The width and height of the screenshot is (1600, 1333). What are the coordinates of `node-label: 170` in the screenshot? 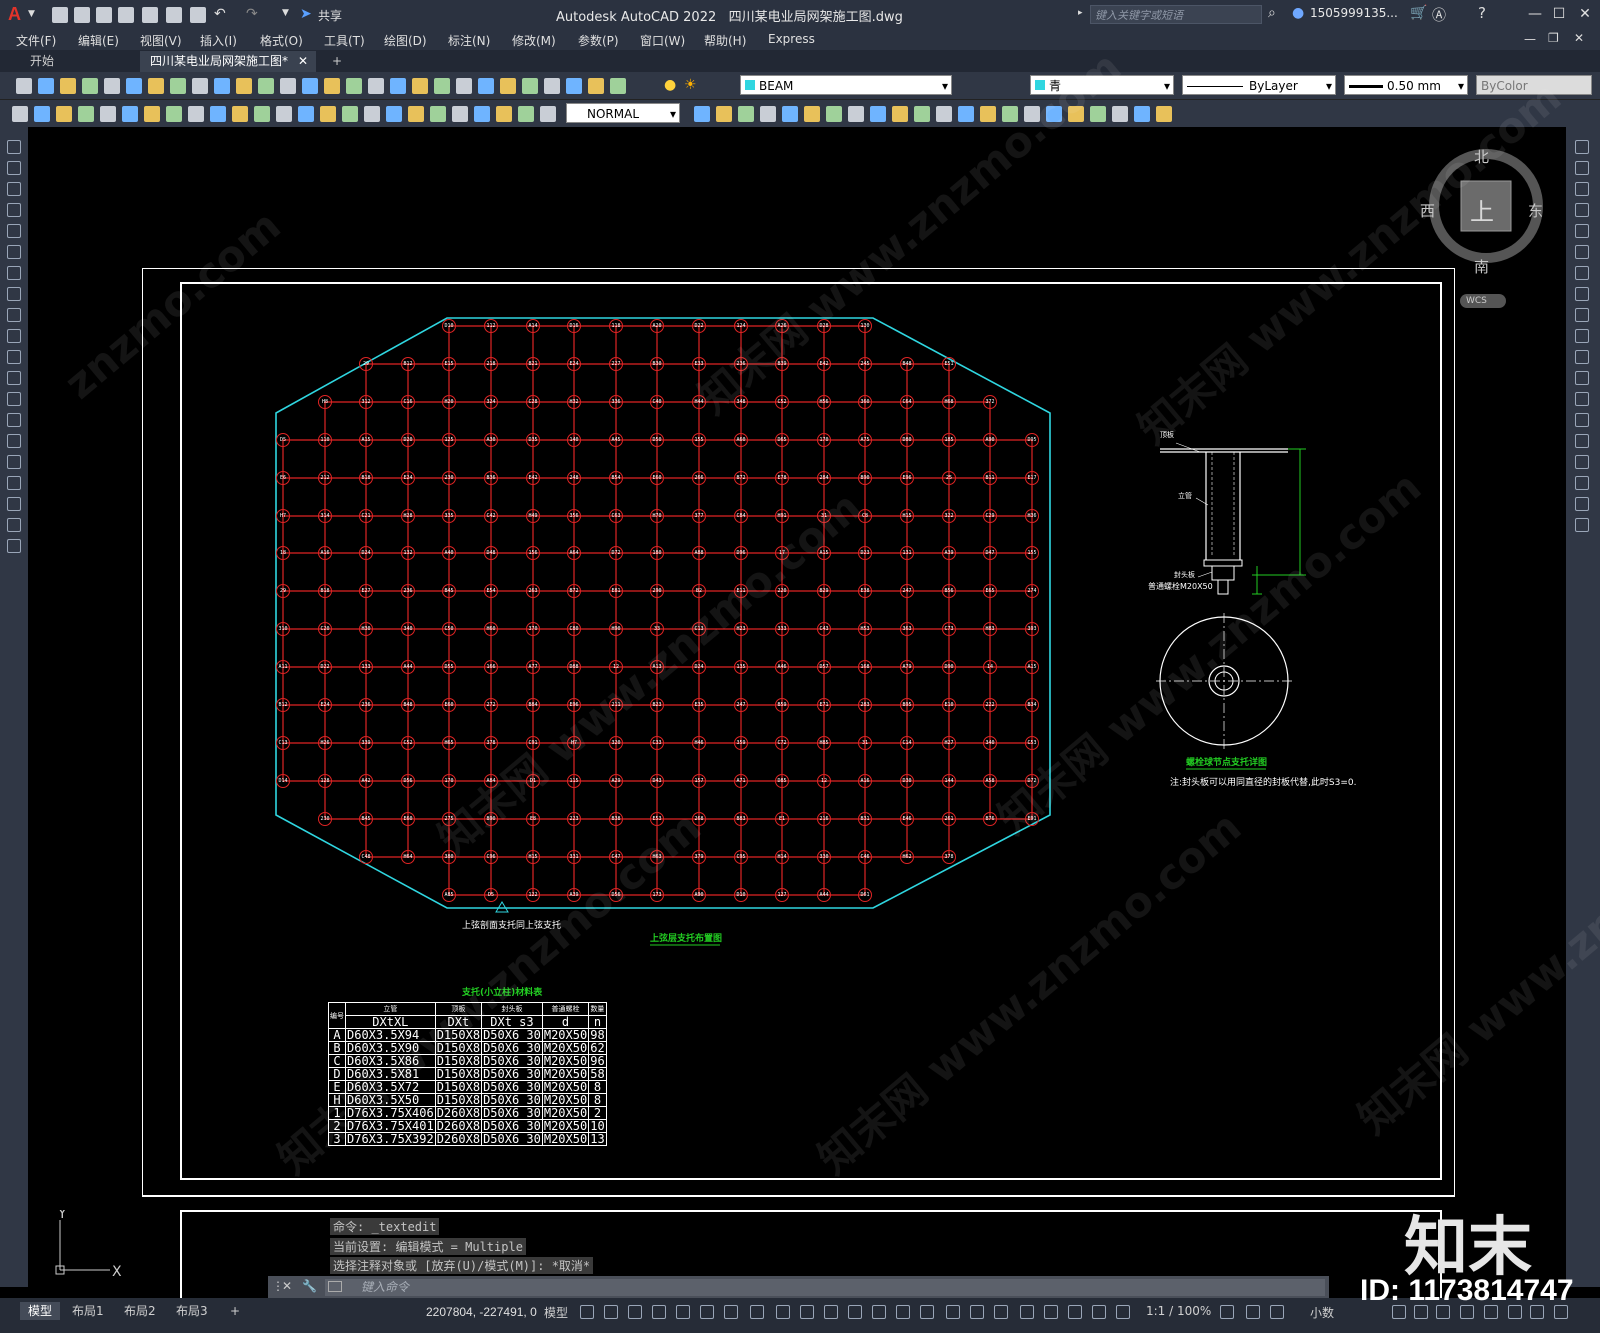 It's located at (449, 781).